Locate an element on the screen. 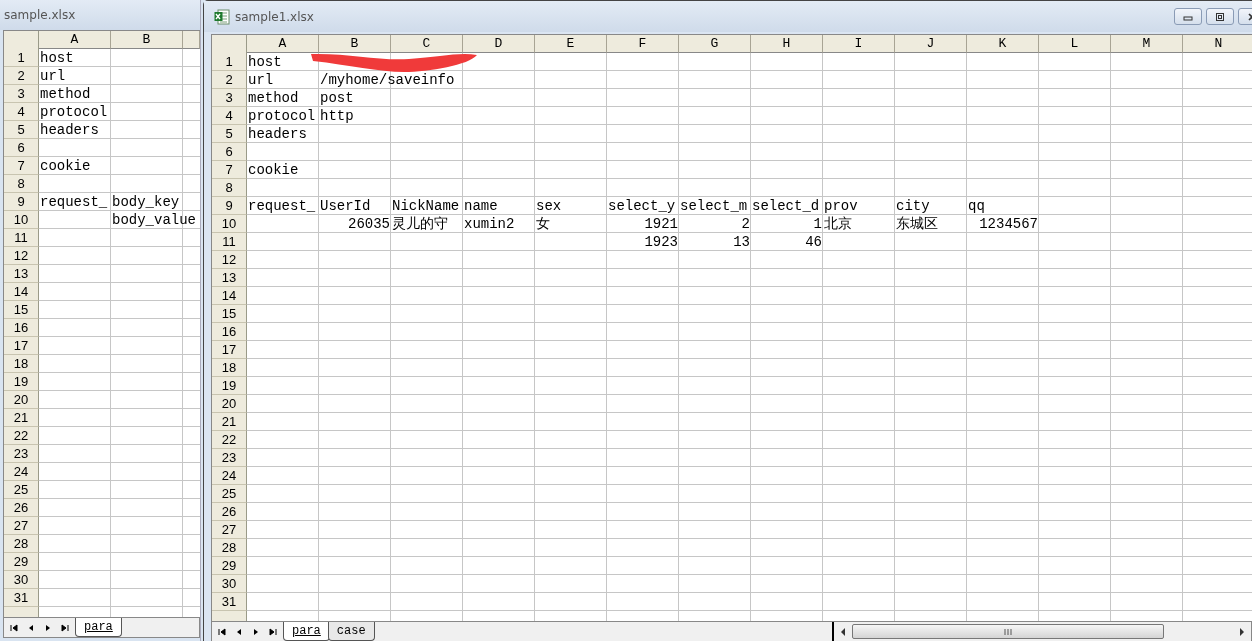 This screenshot has height=641, width=1252. column-header: H is located at coordinates (787, 44).